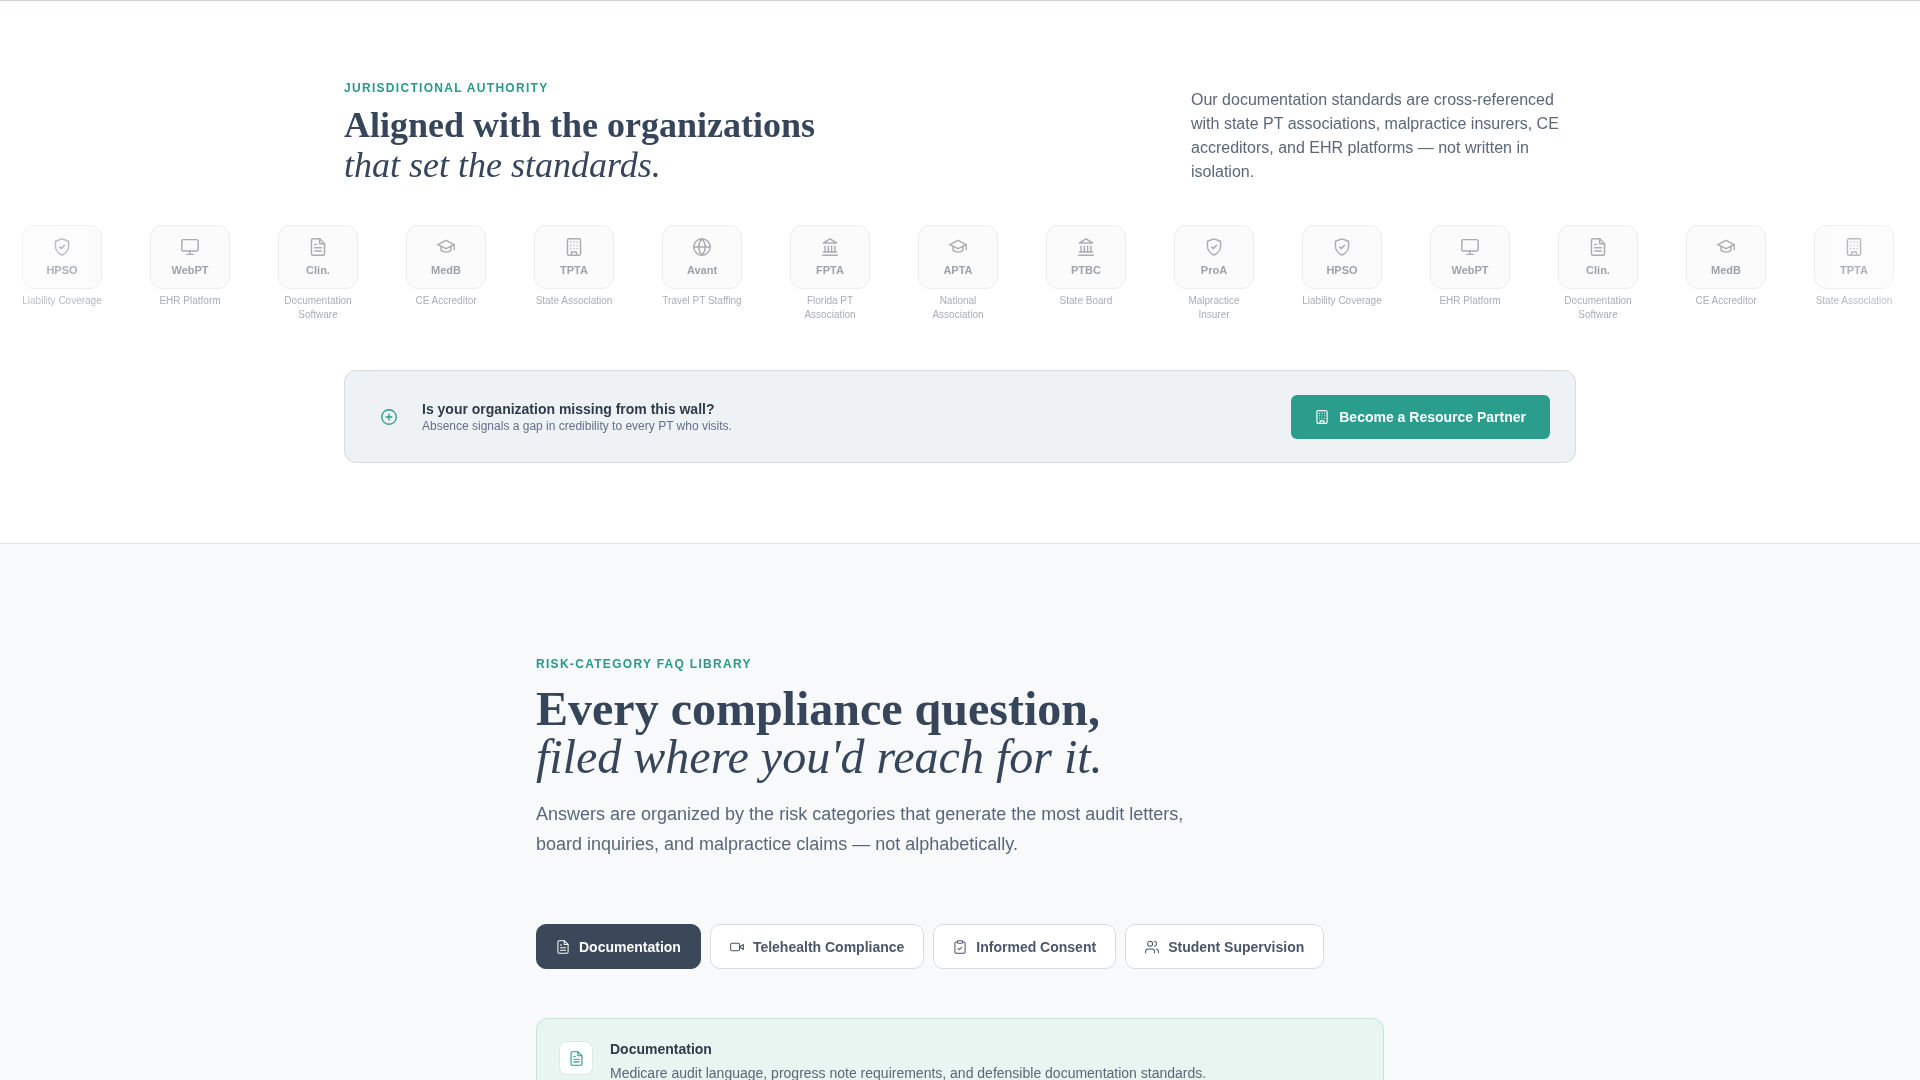 The width and height of the screenshot is (1920, 1080). I want to click on banner-title: Is your organization missing from this wall?, so click(569, 408).